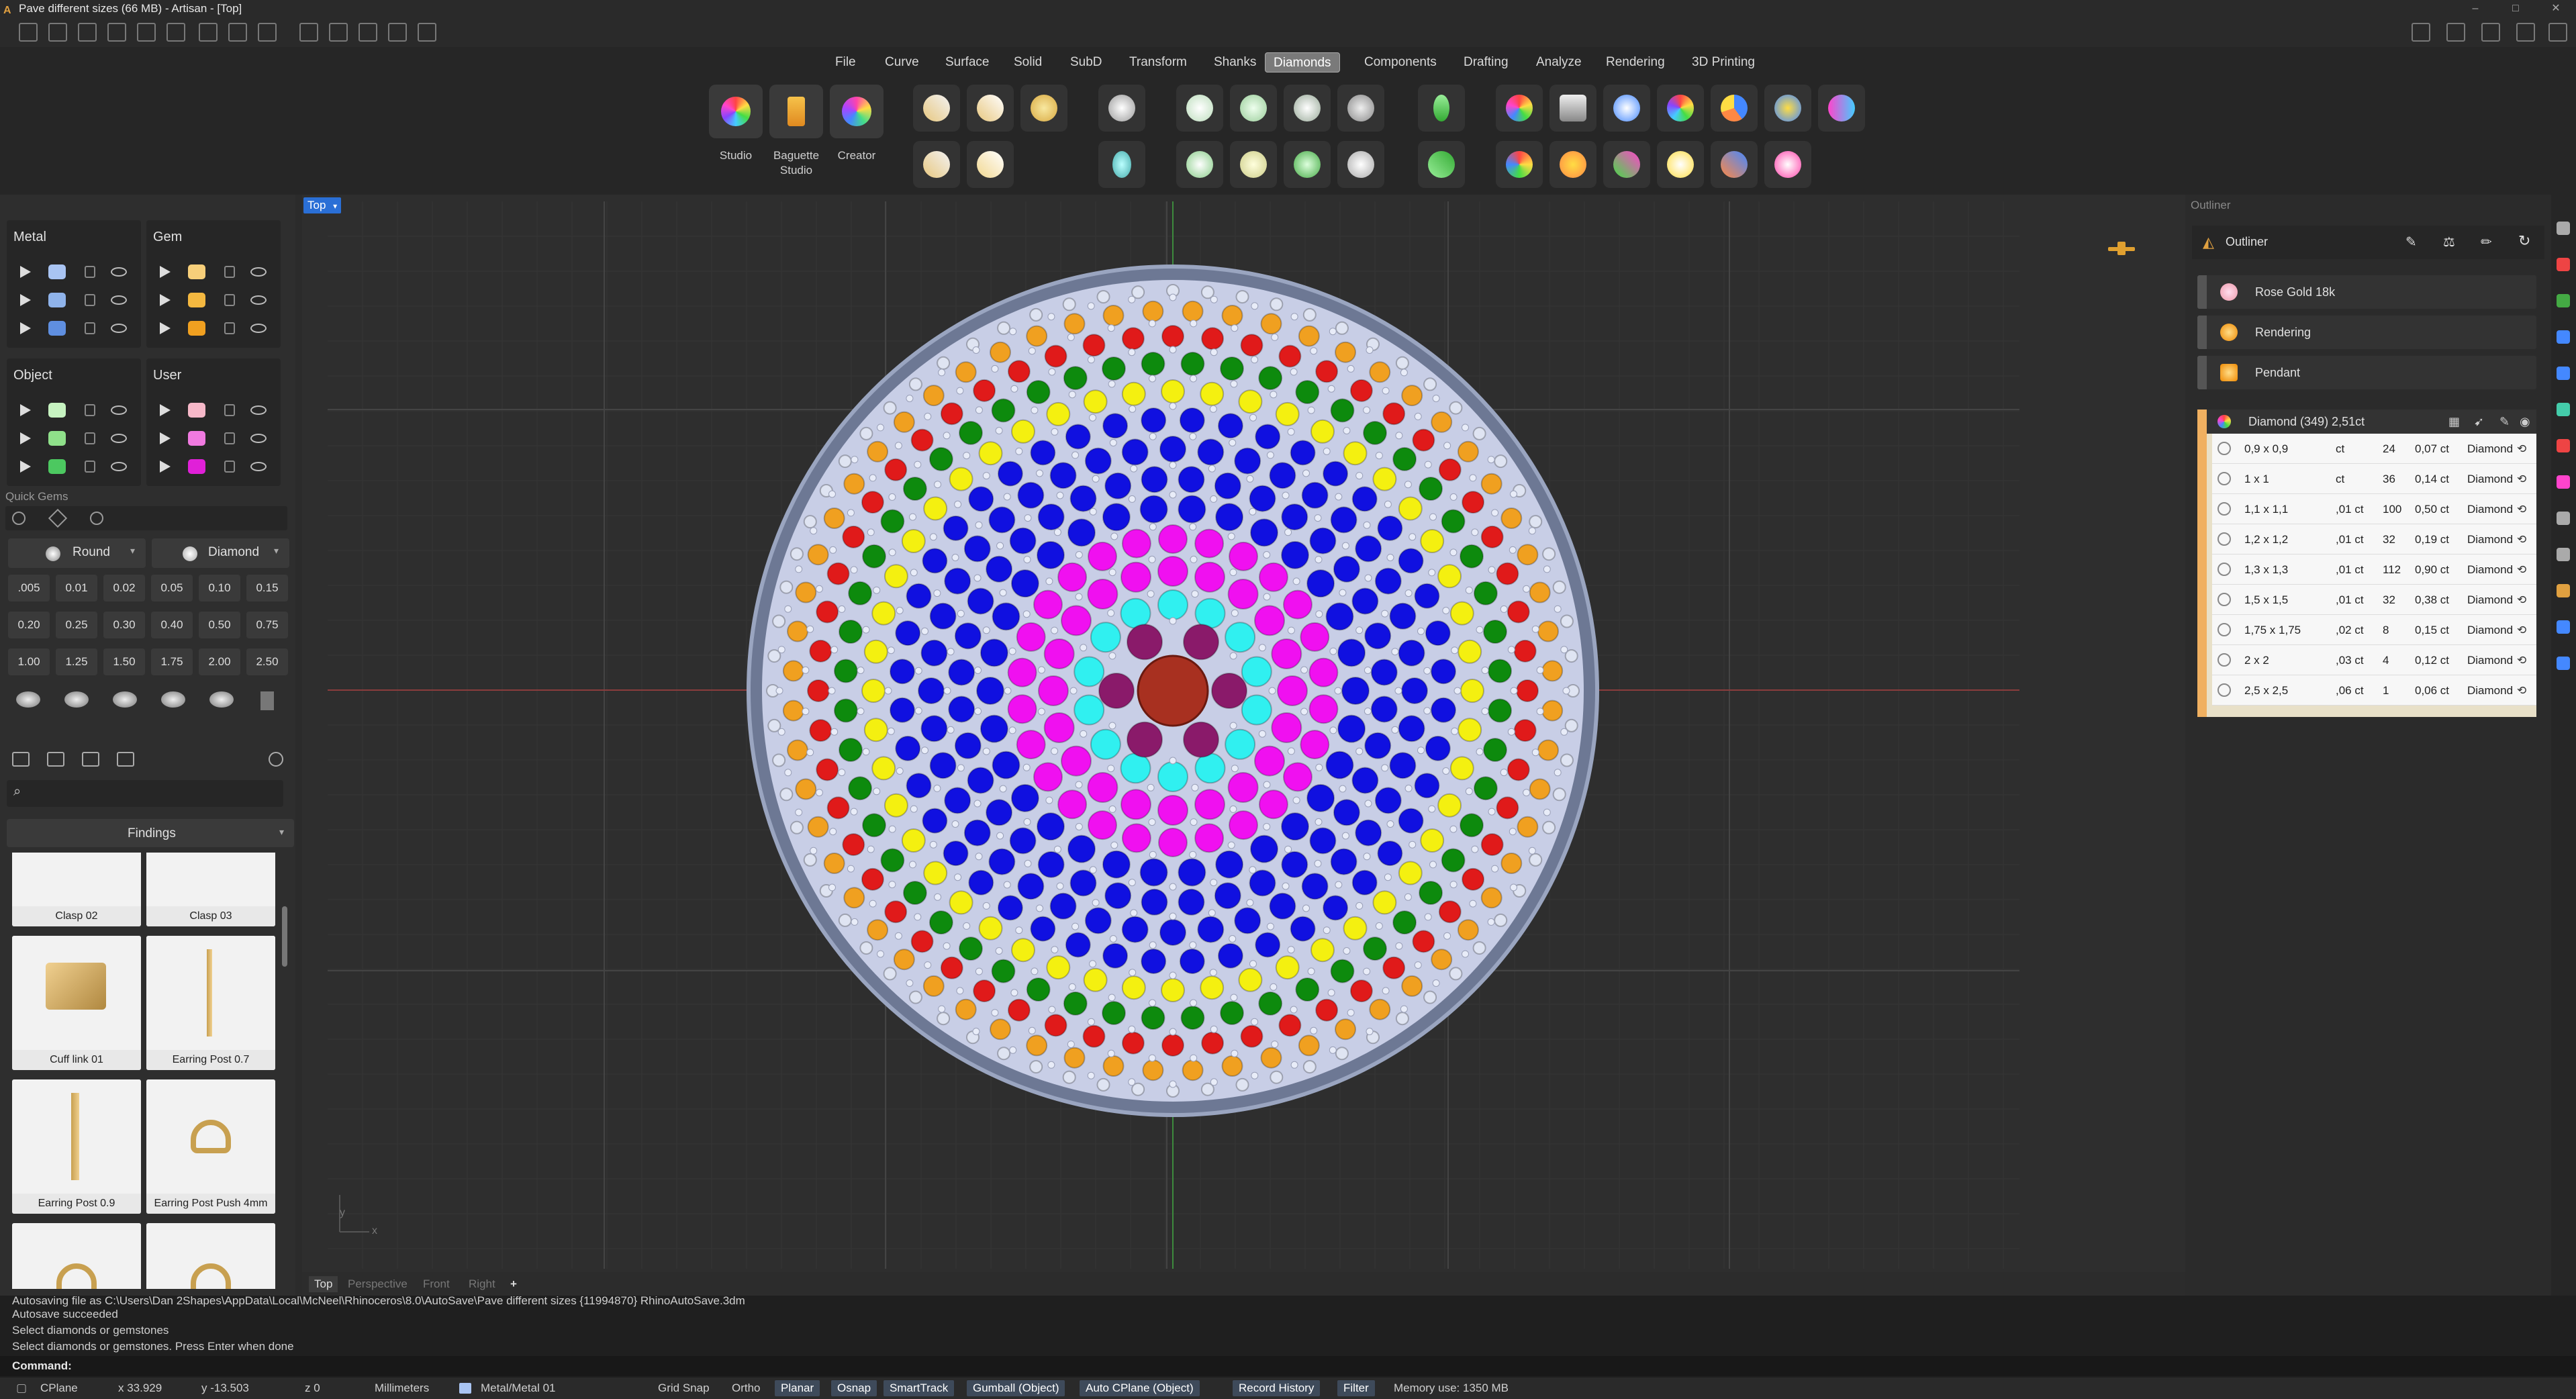  What do you see at coordinates (219, 661) in the screenshot?
I see `gem-size-button: 2.00` at bounding box center [219, 661].